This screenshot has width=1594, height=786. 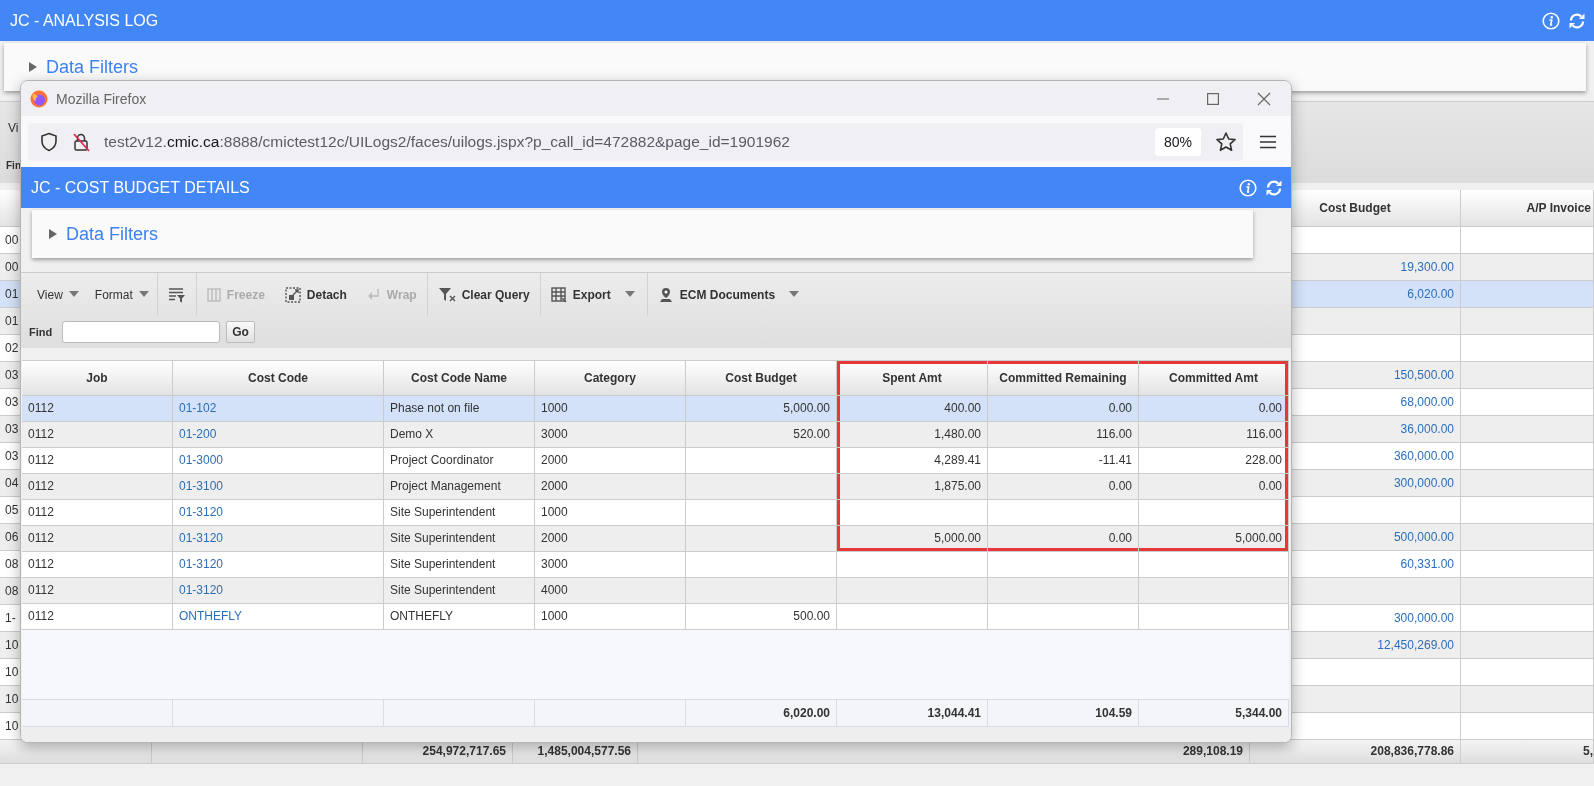 I want to click on zoom-level: 80%, so click(x=1177, y=141).